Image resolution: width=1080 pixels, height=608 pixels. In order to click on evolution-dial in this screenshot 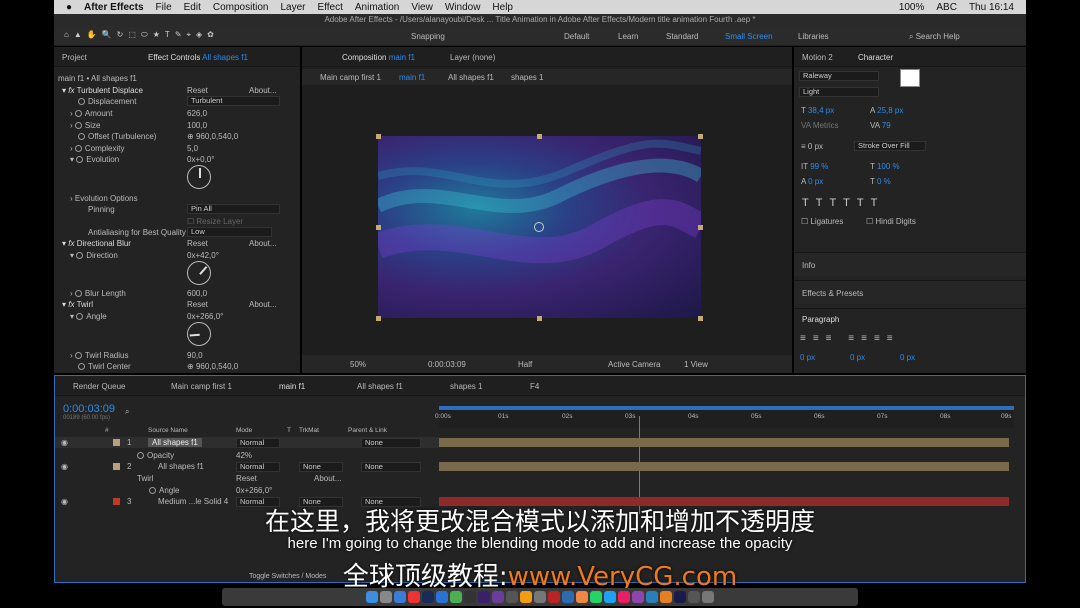, I will do `click(199, 177)`.